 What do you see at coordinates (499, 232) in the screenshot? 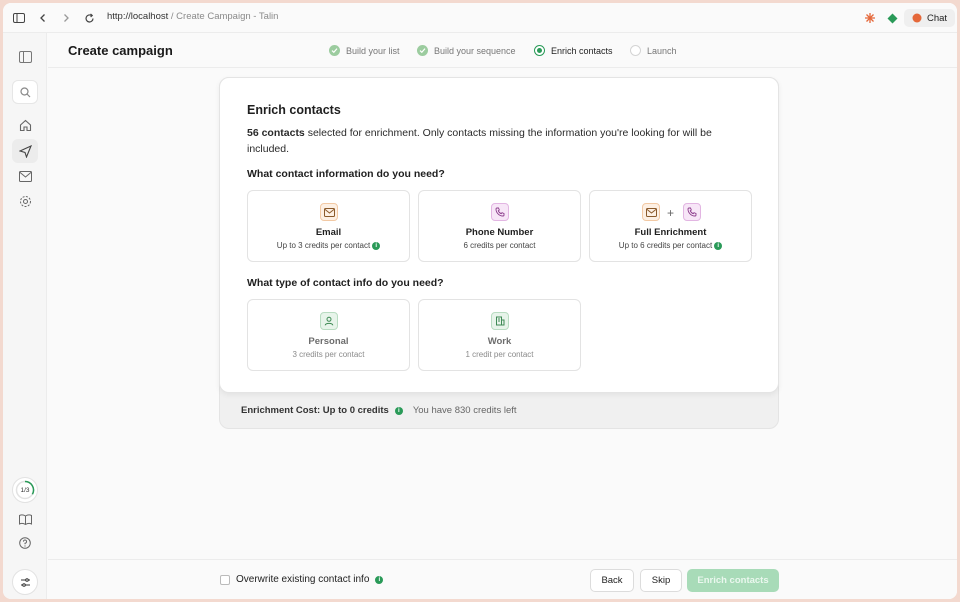
I see `option-name: Phone Number` at bounding box center [499, 232].